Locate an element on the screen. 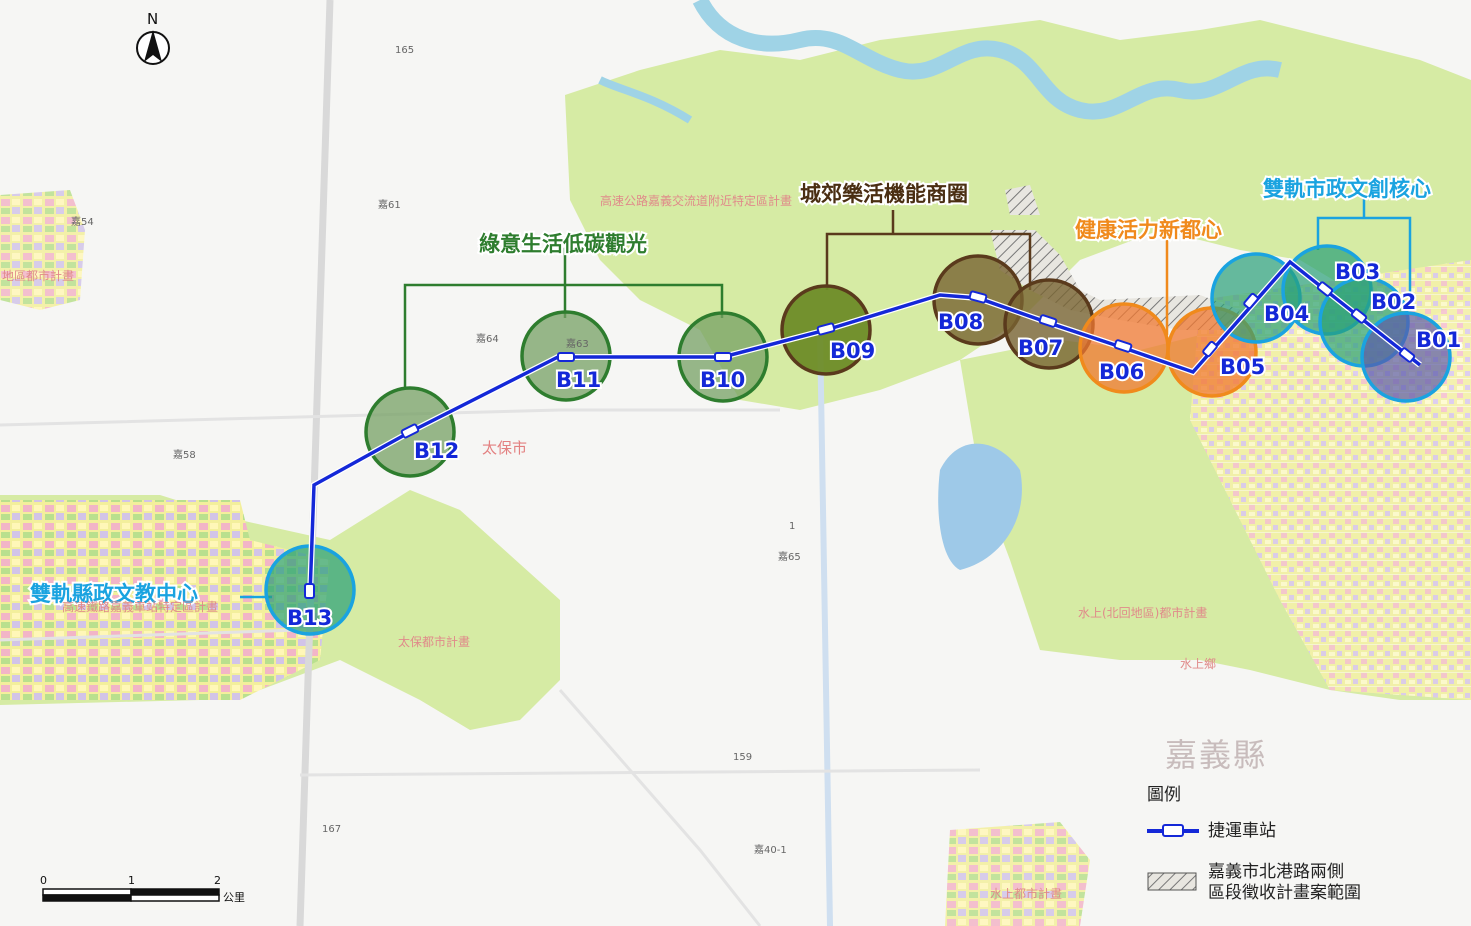  scale-tick-2: 2 is located at coordinates (217, 880).